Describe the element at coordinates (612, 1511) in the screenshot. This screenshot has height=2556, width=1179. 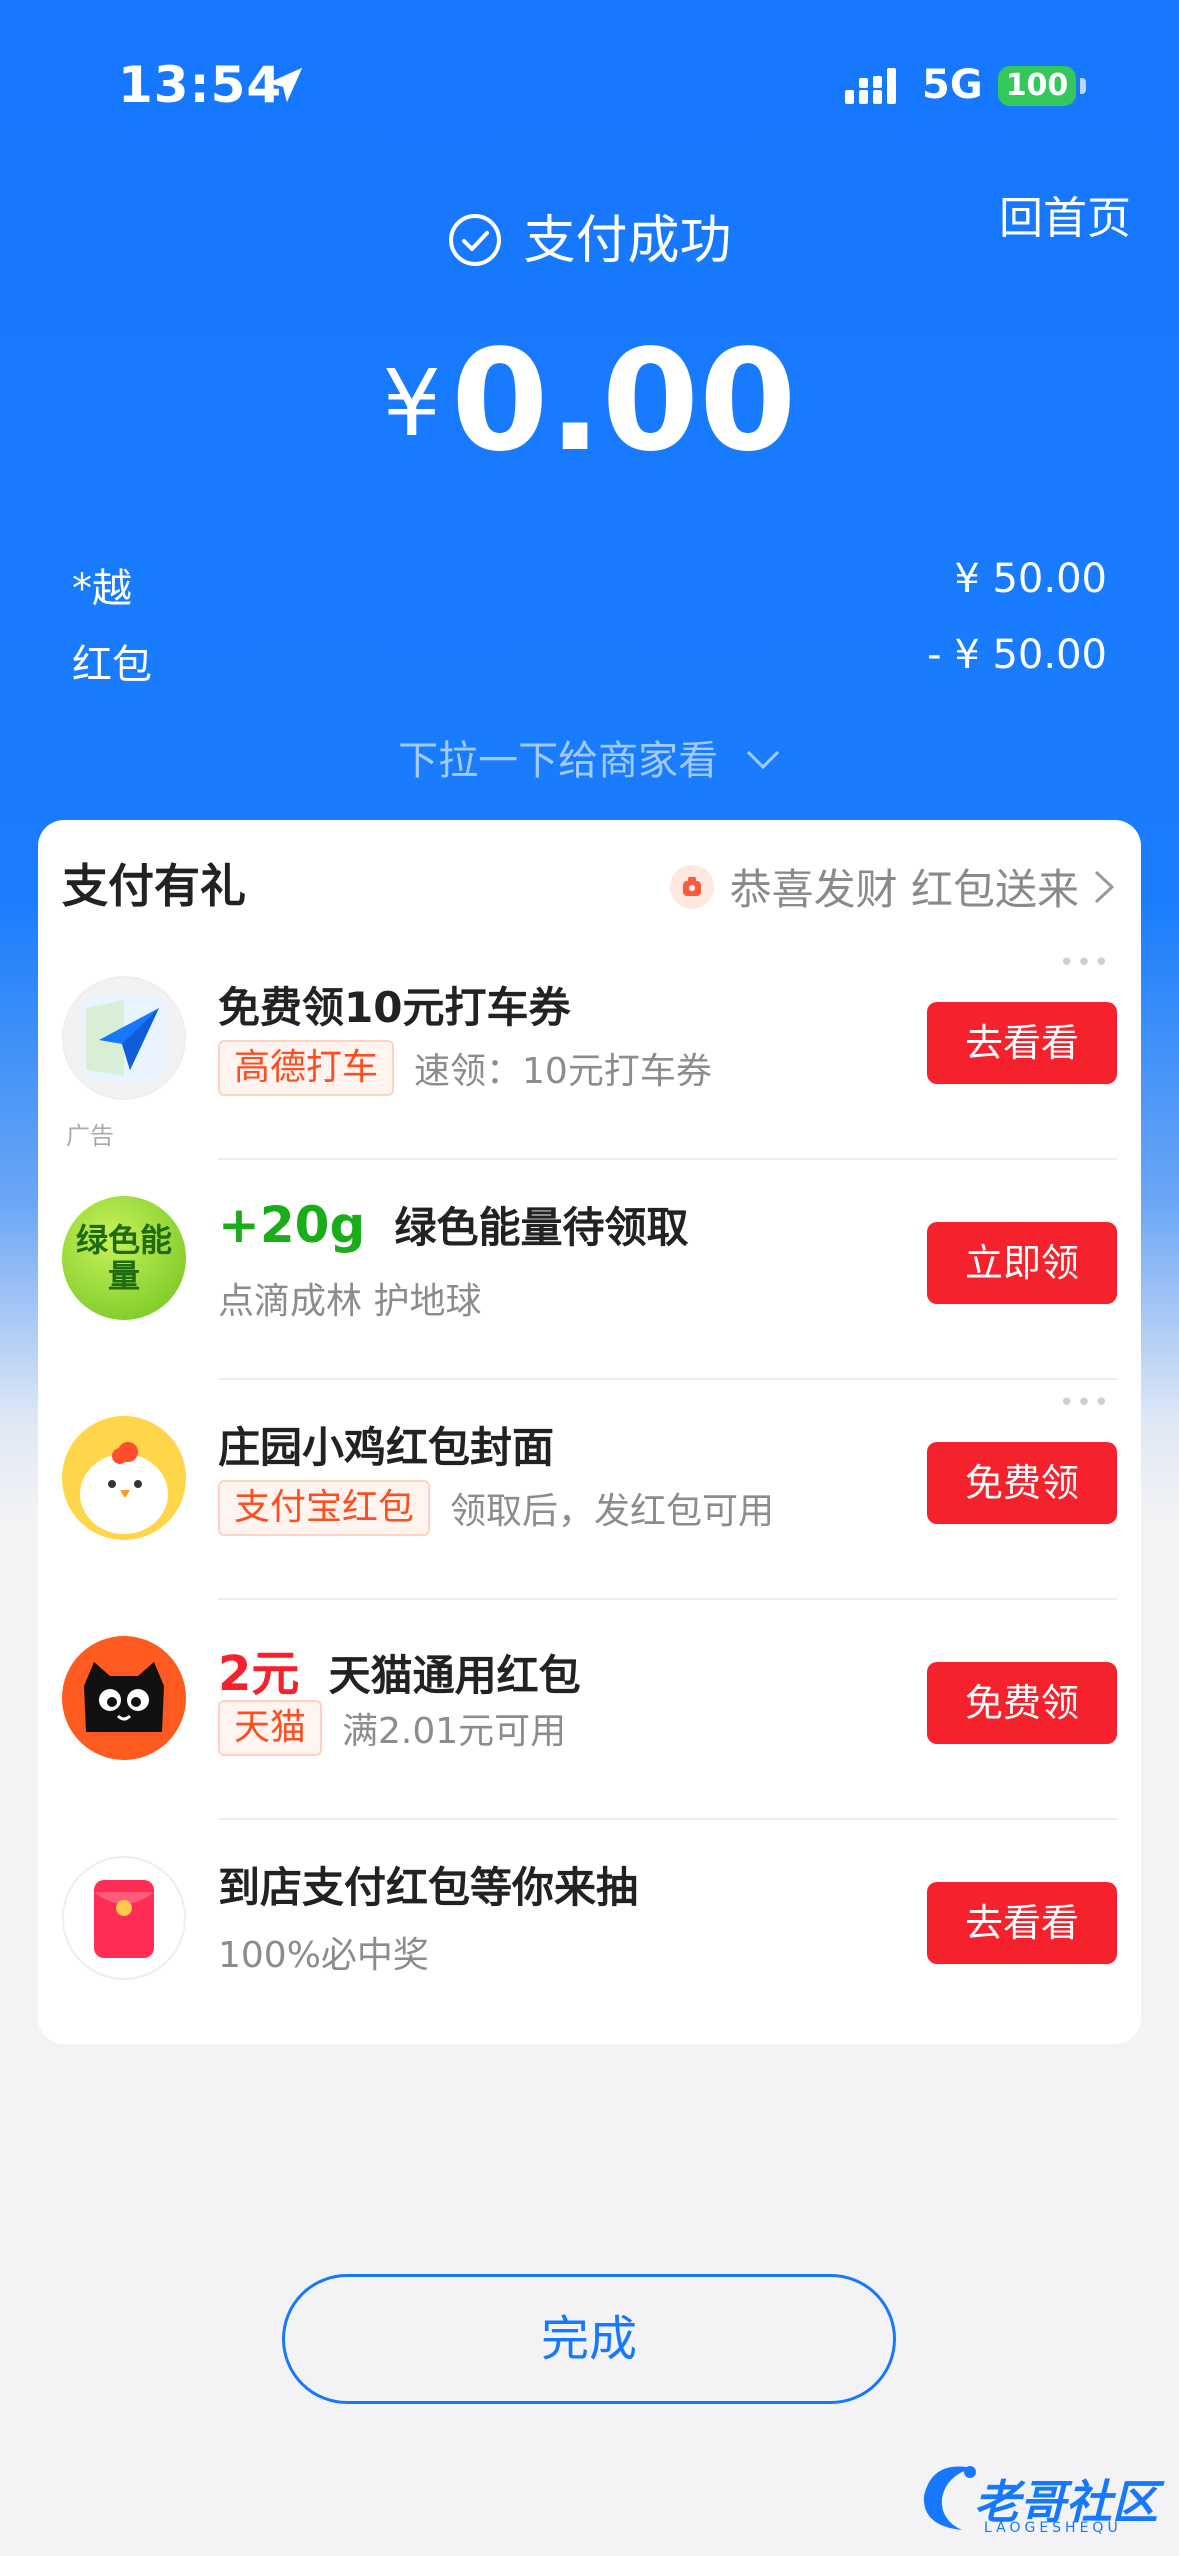
I see `item-desc: 领取后，发红包可用` at that location.